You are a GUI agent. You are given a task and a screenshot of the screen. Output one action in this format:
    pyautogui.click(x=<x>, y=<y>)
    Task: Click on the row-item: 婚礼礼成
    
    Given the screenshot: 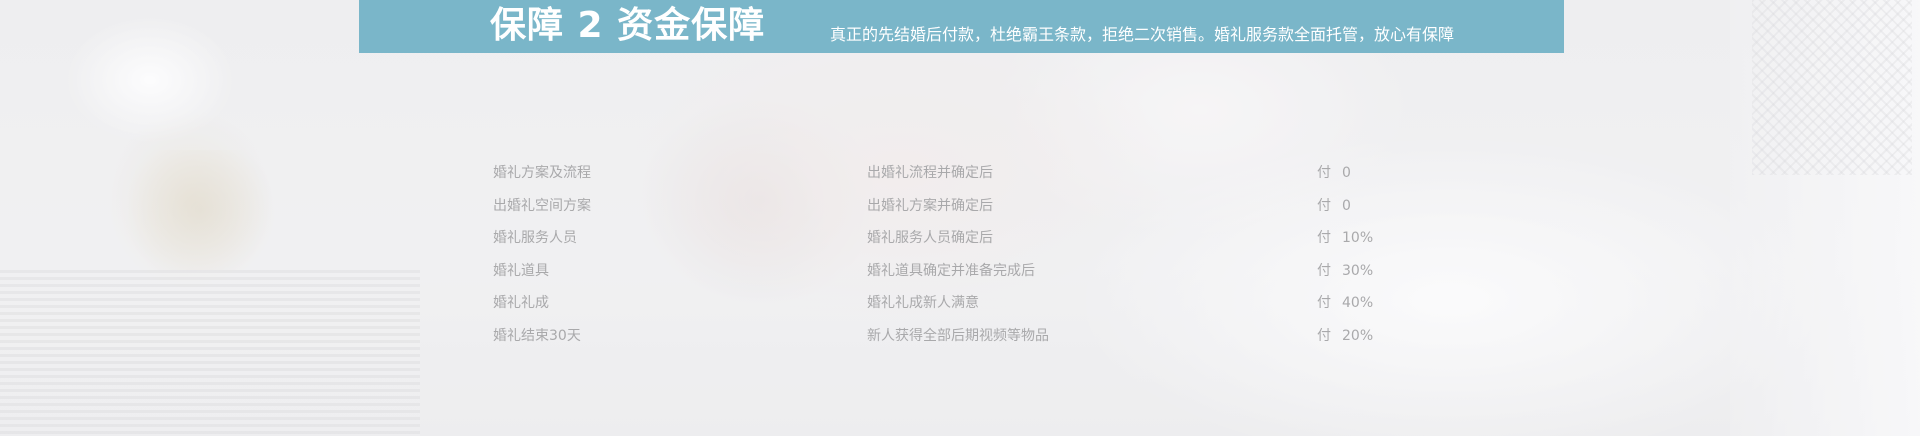 What is the action you would take?
    pyautogui.click(x=521, y=303)
    